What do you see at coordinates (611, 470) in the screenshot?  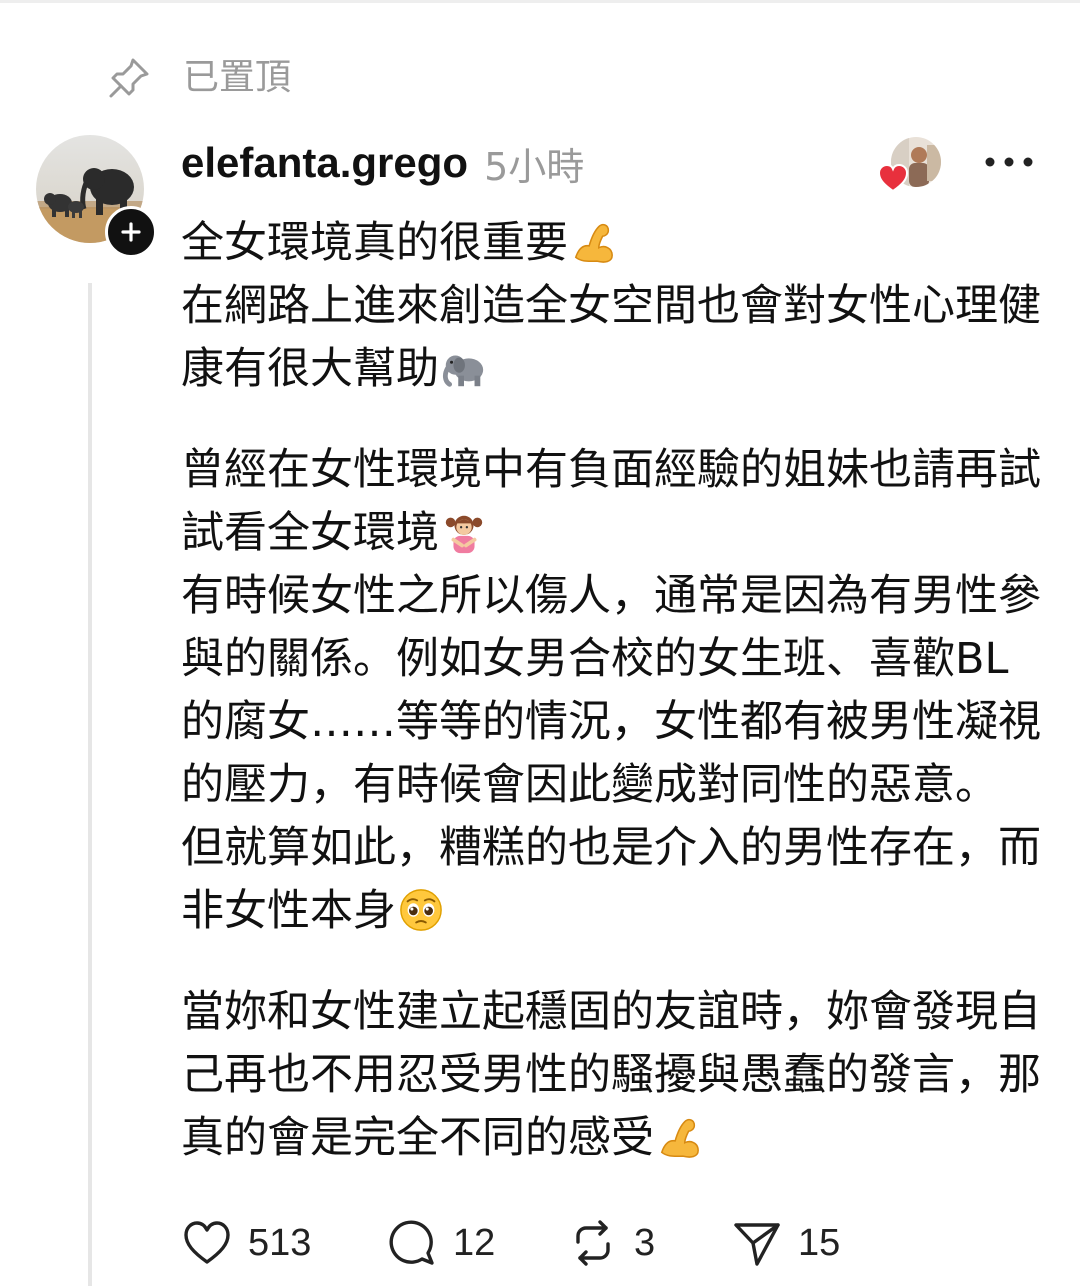 I see `post-line-text: 曾經在女性環境中有負面經驗的姐妹也請再試` at bounding box center [611, 470].